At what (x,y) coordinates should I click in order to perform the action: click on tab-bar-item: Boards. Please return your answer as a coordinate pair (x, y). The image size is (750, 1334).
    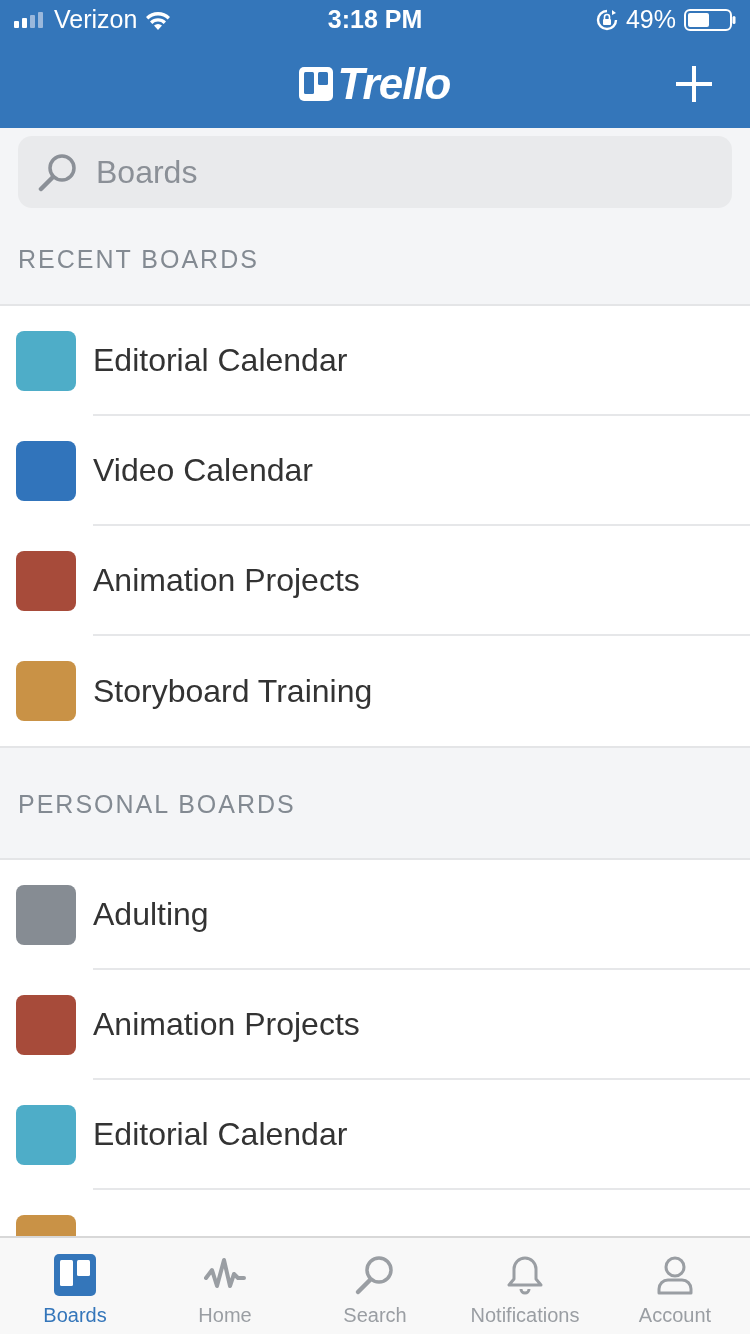
    Looking at the image, I should click on (75, 1286).